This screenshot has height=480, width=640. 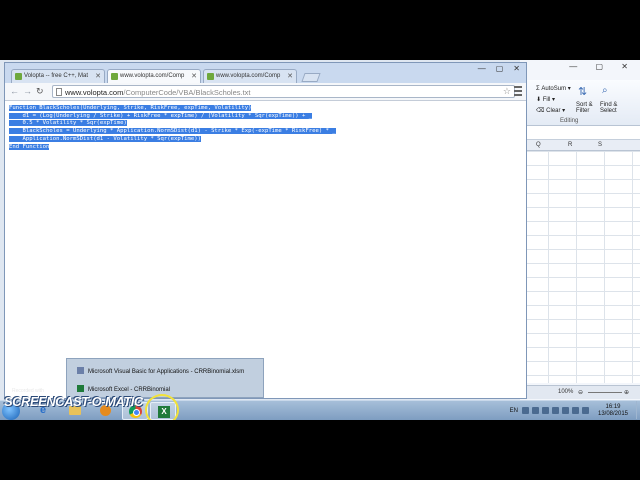 What do you see at coordinates (514, 411) in the screenshot?
I see `language-indicator: EN` at bounding box center [514, 411].